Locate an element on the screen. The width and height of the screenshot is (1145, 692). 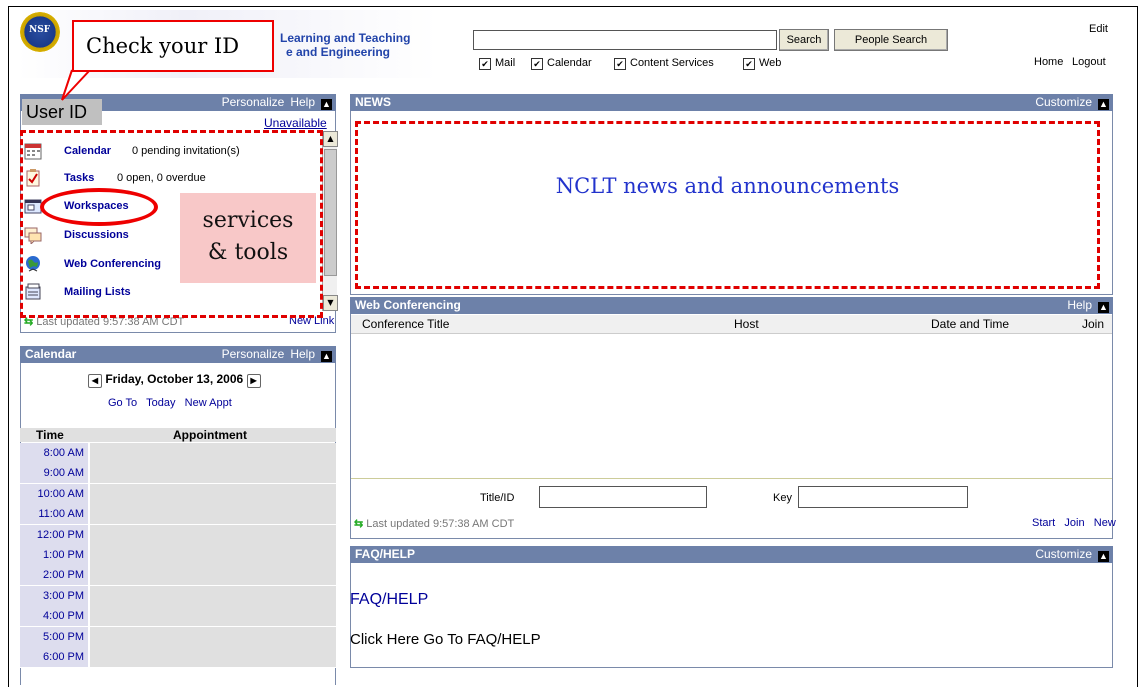
calendar-time-row: 2:00 PM is located at coordinates (178, 576).